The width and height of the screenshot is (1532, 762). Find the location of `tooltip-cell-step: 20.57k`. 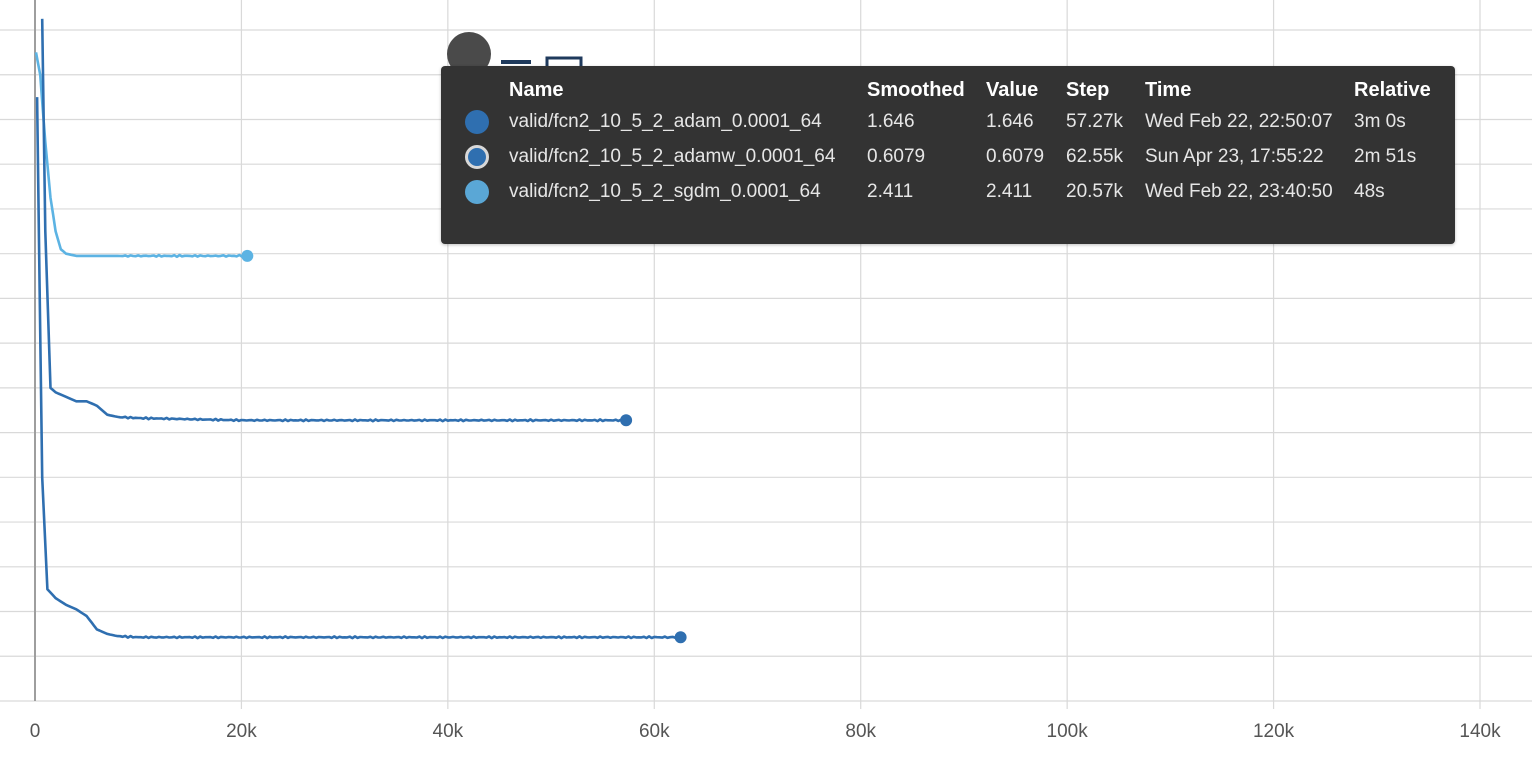

tooltip-cell-step: 20.57k is located at coordinates (1095, 191).